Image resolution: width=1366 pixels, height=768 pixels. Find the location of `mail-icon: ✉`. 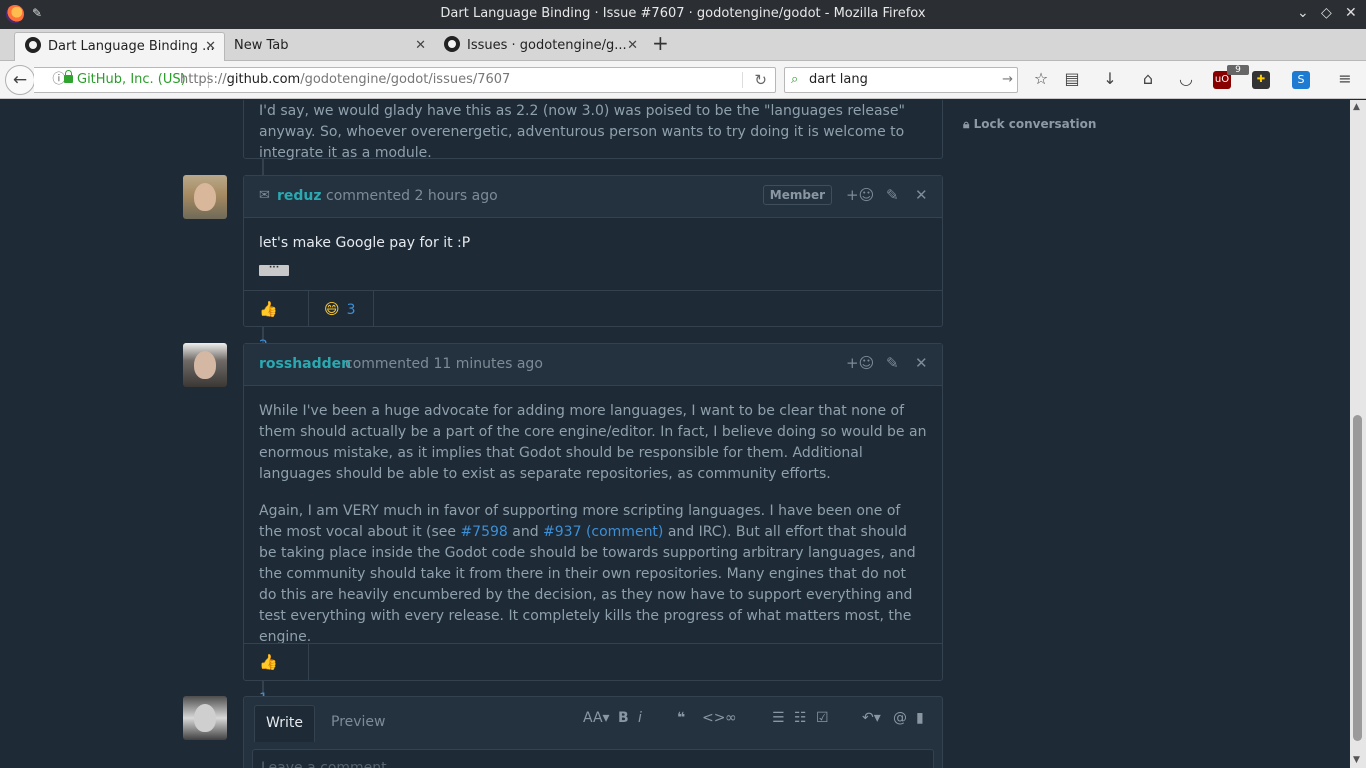

mail-icon: ✉ is located at coordinates (264, 195).